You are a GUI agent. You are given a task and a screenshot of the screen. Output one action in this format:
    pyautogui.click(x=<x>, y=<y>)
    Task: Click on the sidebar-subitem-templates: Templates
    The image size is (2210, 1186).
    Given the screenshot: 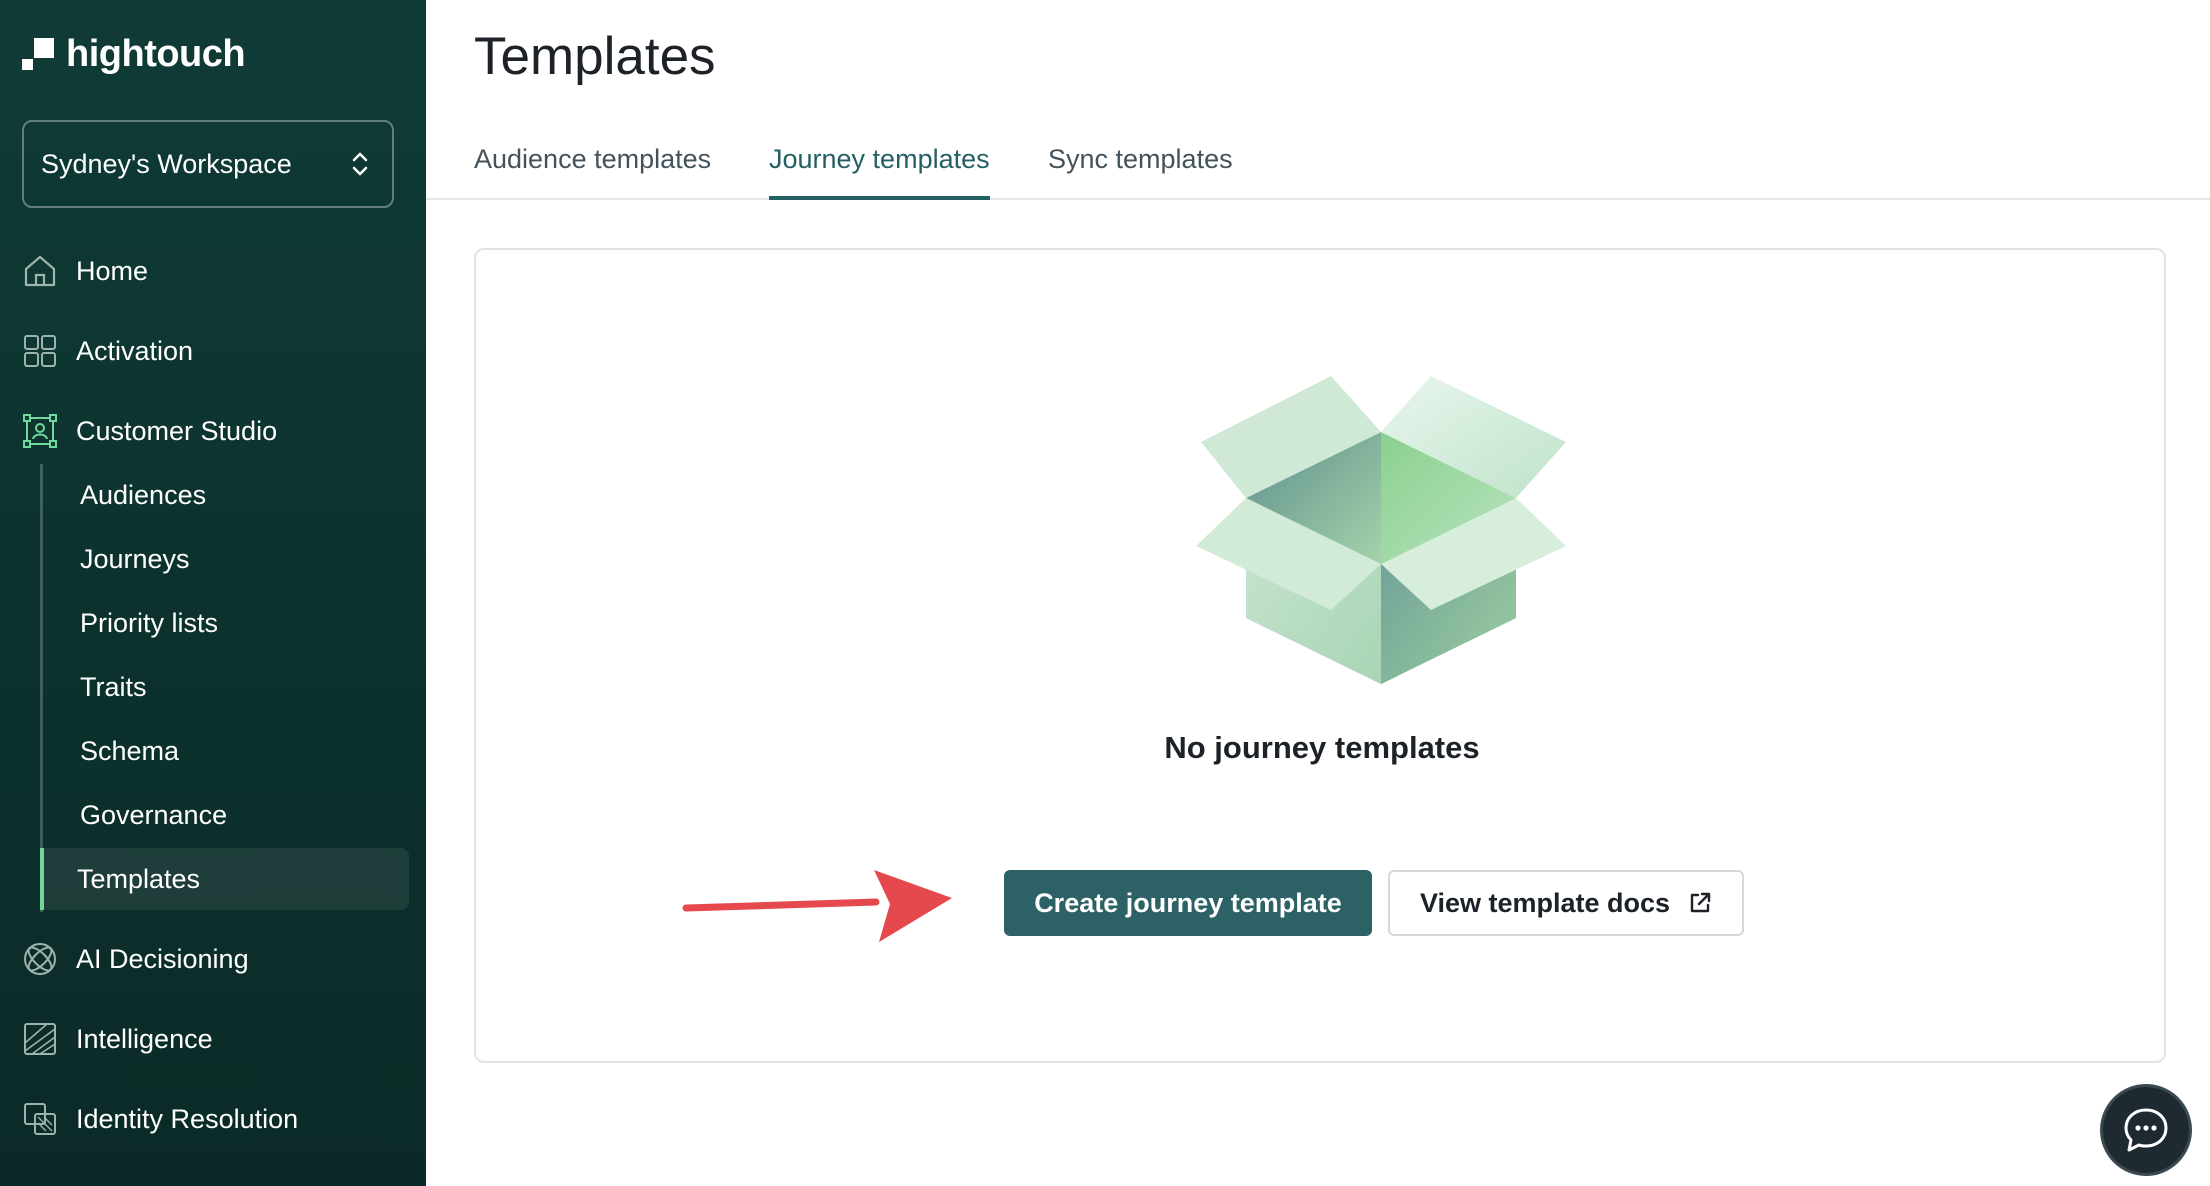 What is the action you would take?
    pyautogui.click(x=224, y=879)
    